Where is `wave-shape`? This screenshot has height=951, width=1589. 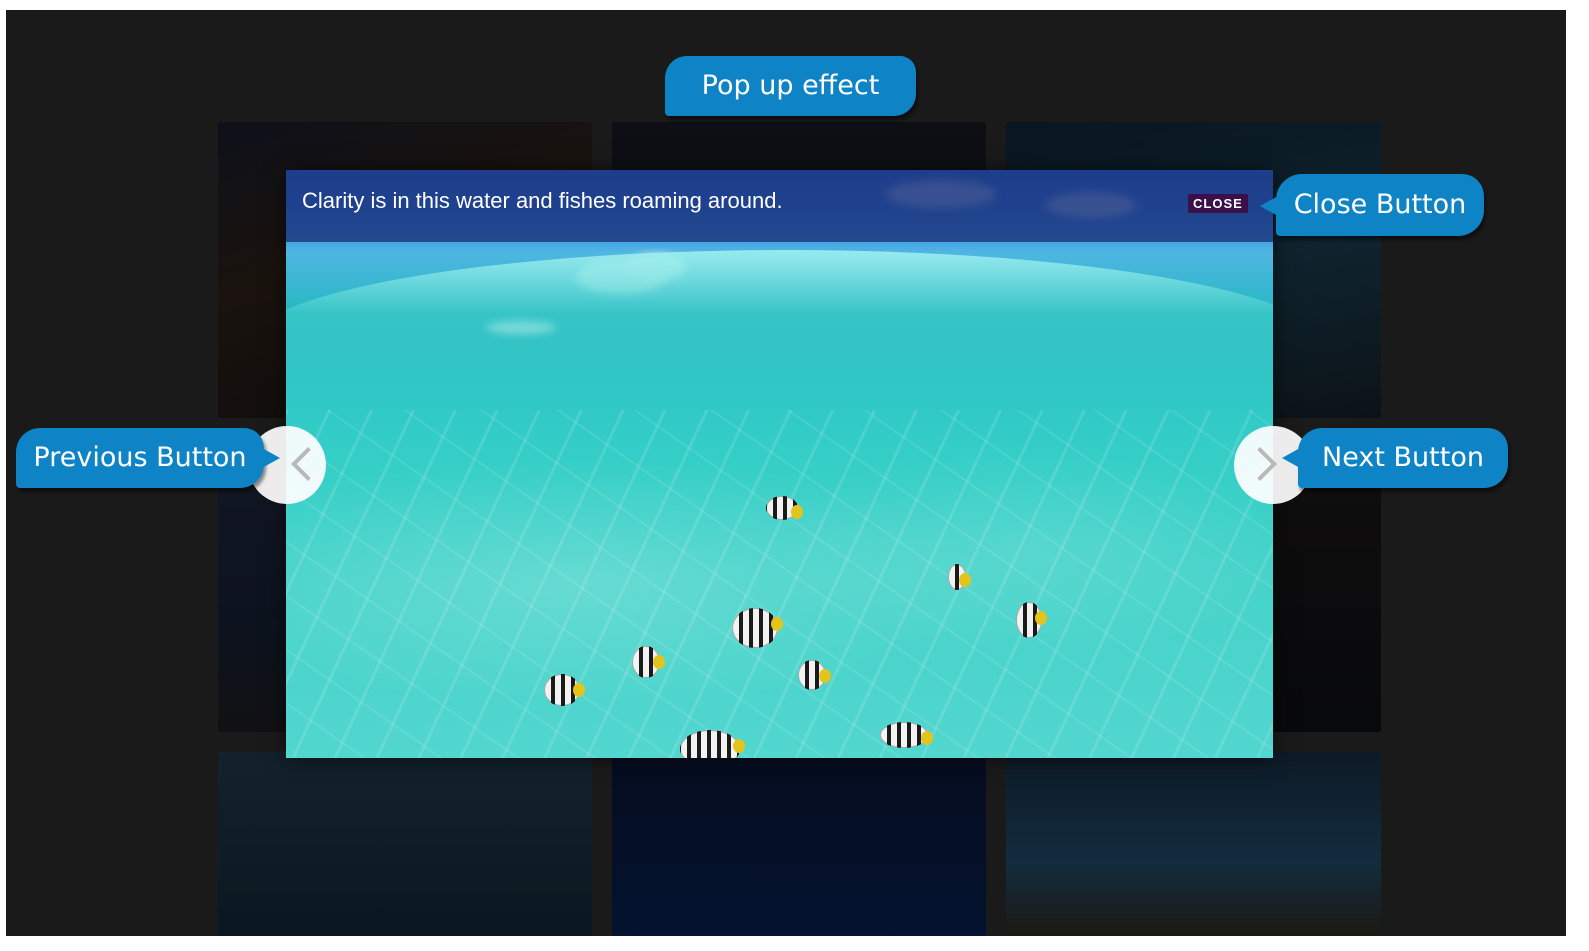 wave-shape is located at coordinates (779, 330).